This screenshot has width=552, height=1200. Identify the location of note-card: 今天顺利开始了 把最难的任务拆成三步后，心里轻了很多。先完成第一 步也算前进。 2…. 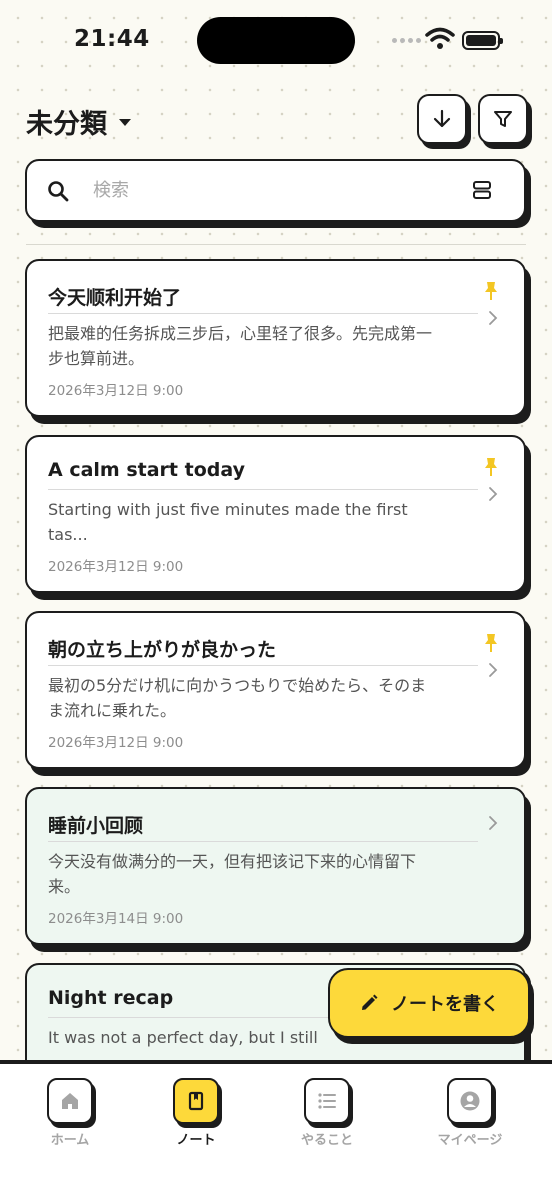
(275, 338).